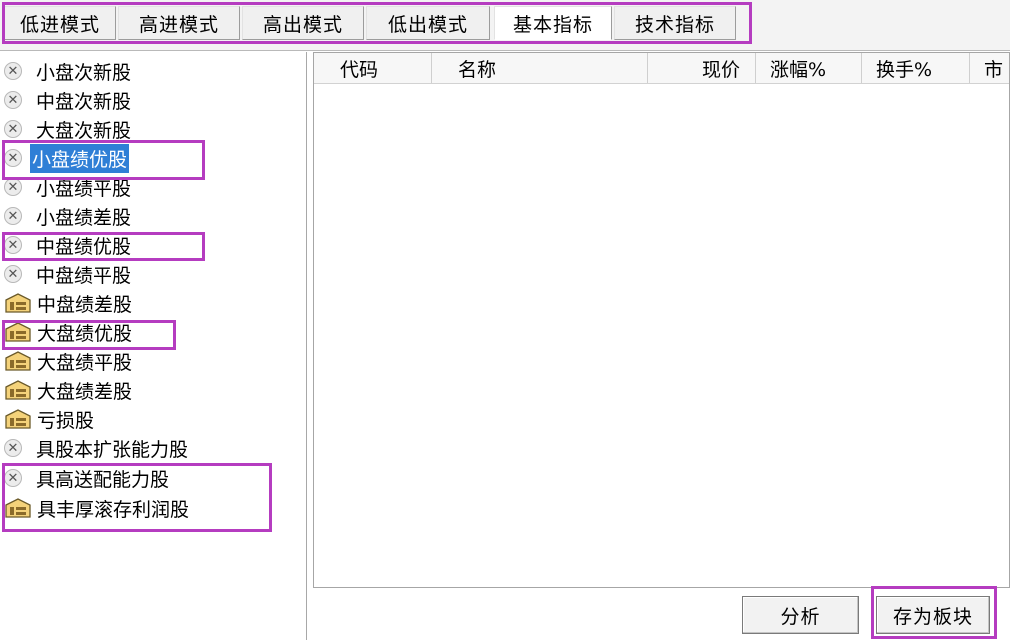 The width and height of the screenshot is (1010, 640). I want to click on list-item-label: 中盘次新股, so click(84, 101).